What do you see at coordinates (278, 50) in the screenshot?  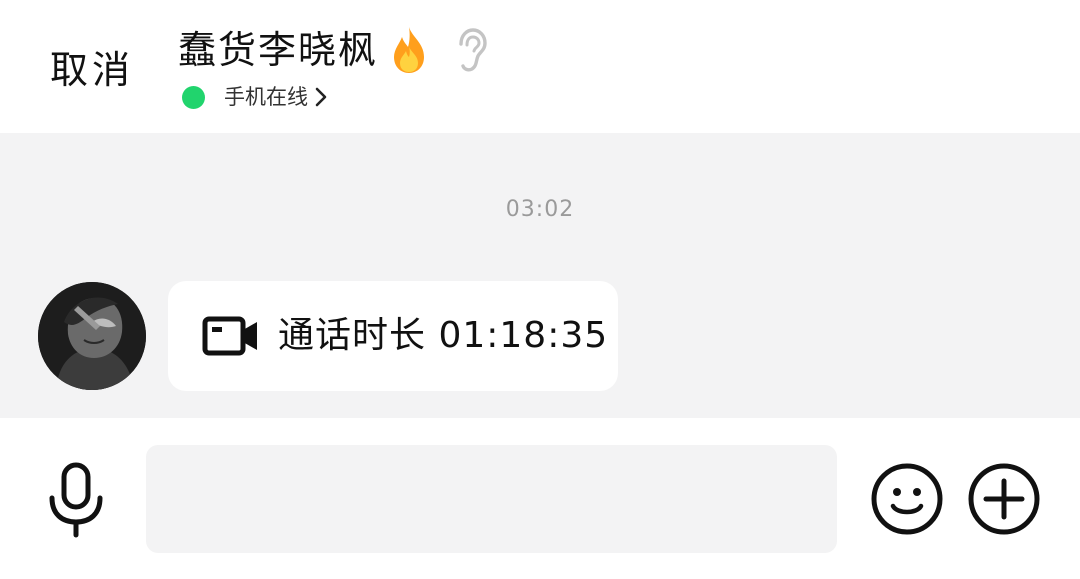 I see `contact-name: 蠢货李晓枫` at bounding box center [278, 50].